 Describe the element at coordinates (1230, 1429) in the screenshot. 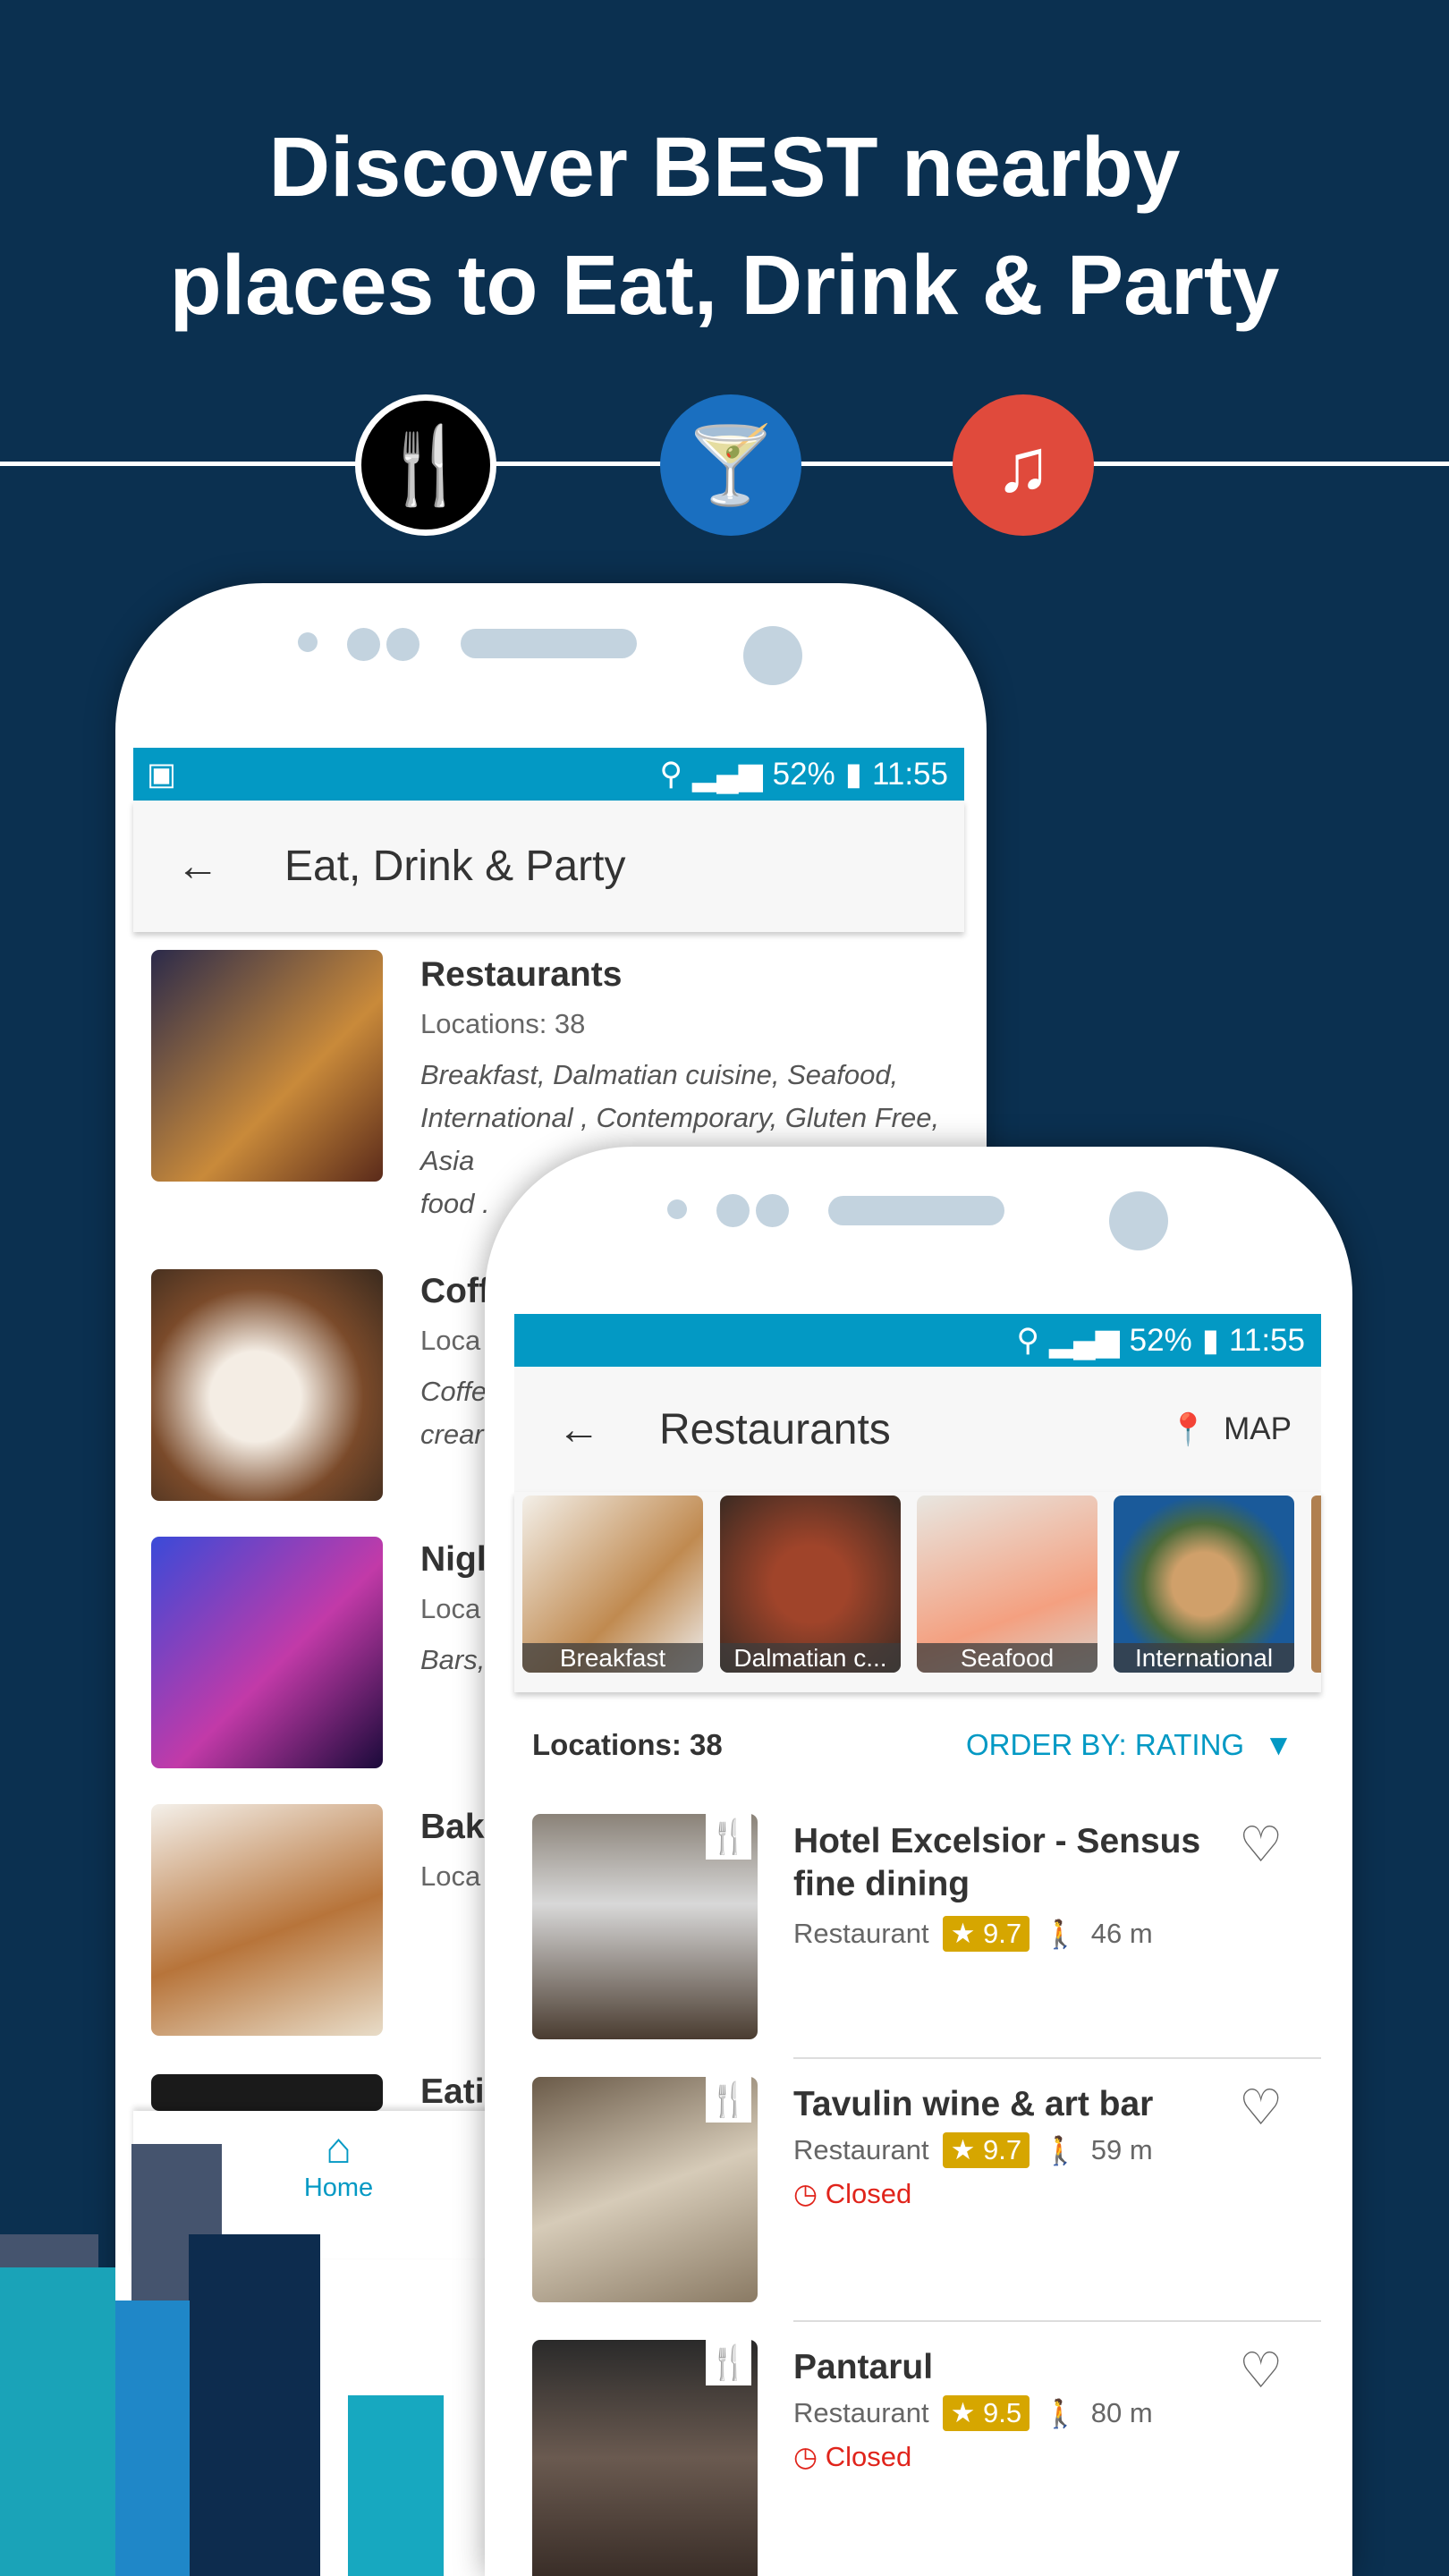

I see `map-button: 📍 MAP` at that location.